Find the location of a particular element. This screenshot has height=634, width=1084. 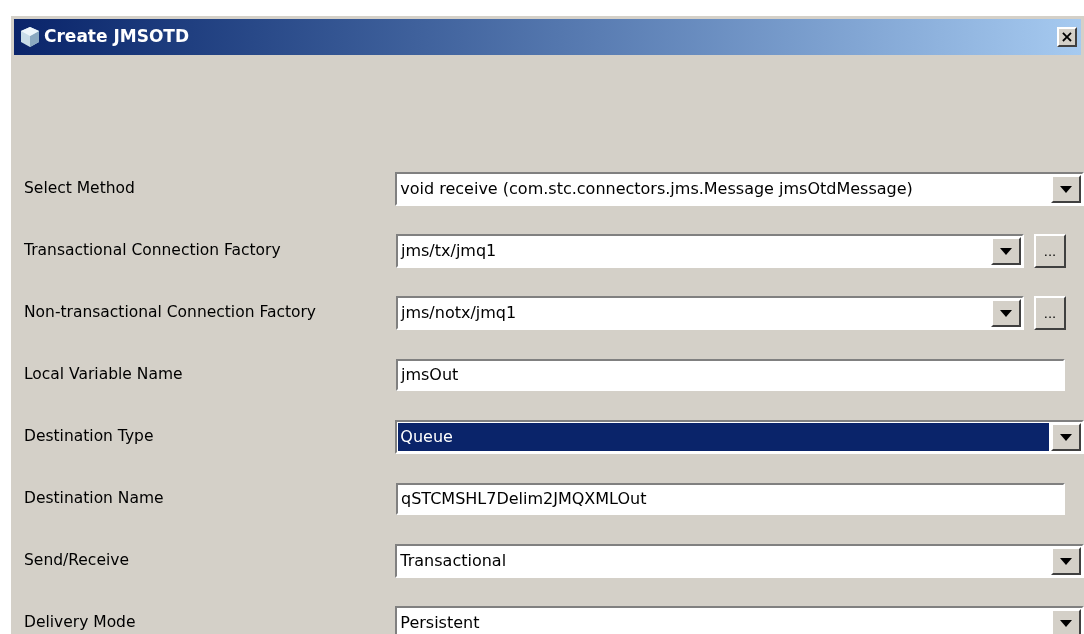

field-label: Delivery Mode is located at coordinates (80, 623).